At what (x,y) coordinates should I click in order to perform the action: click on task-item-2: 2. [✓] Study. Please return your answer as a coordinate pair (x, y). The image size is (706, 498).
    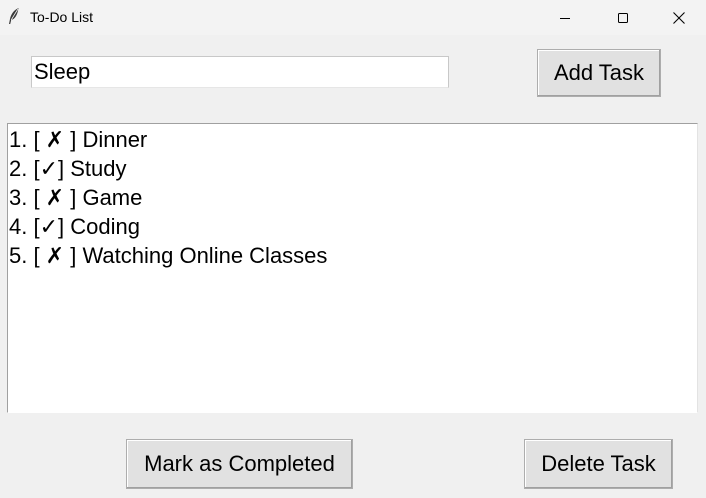
    Looking at the image, I should click on (353, 168).